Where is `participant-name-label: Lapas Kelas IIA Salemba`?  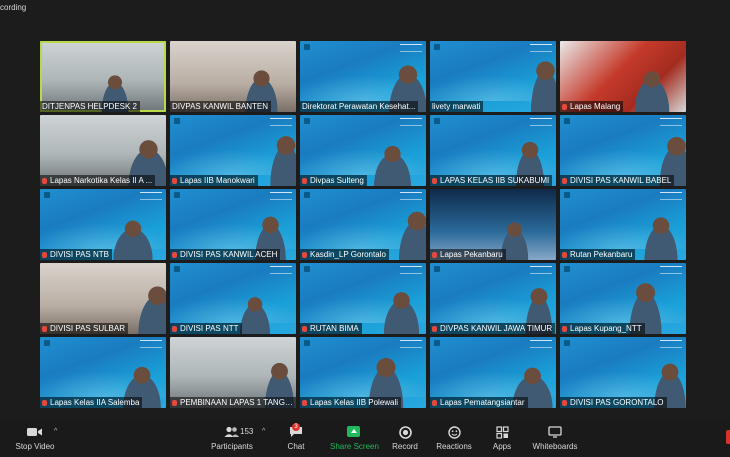 participant-name-label: Lapas Kelas IIA Salemba is located at coordinates (91, 402).